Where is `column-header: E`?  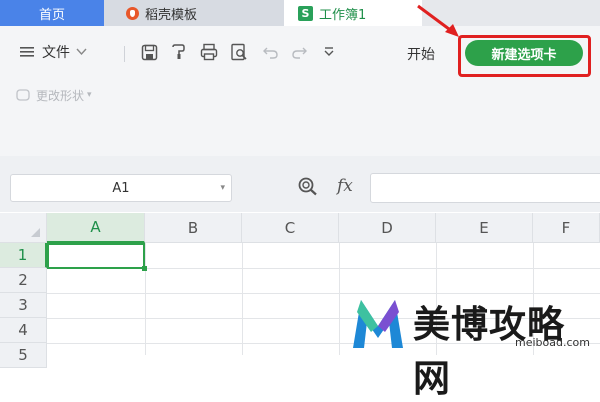
column-header: E is located at coordinates (484, 228).